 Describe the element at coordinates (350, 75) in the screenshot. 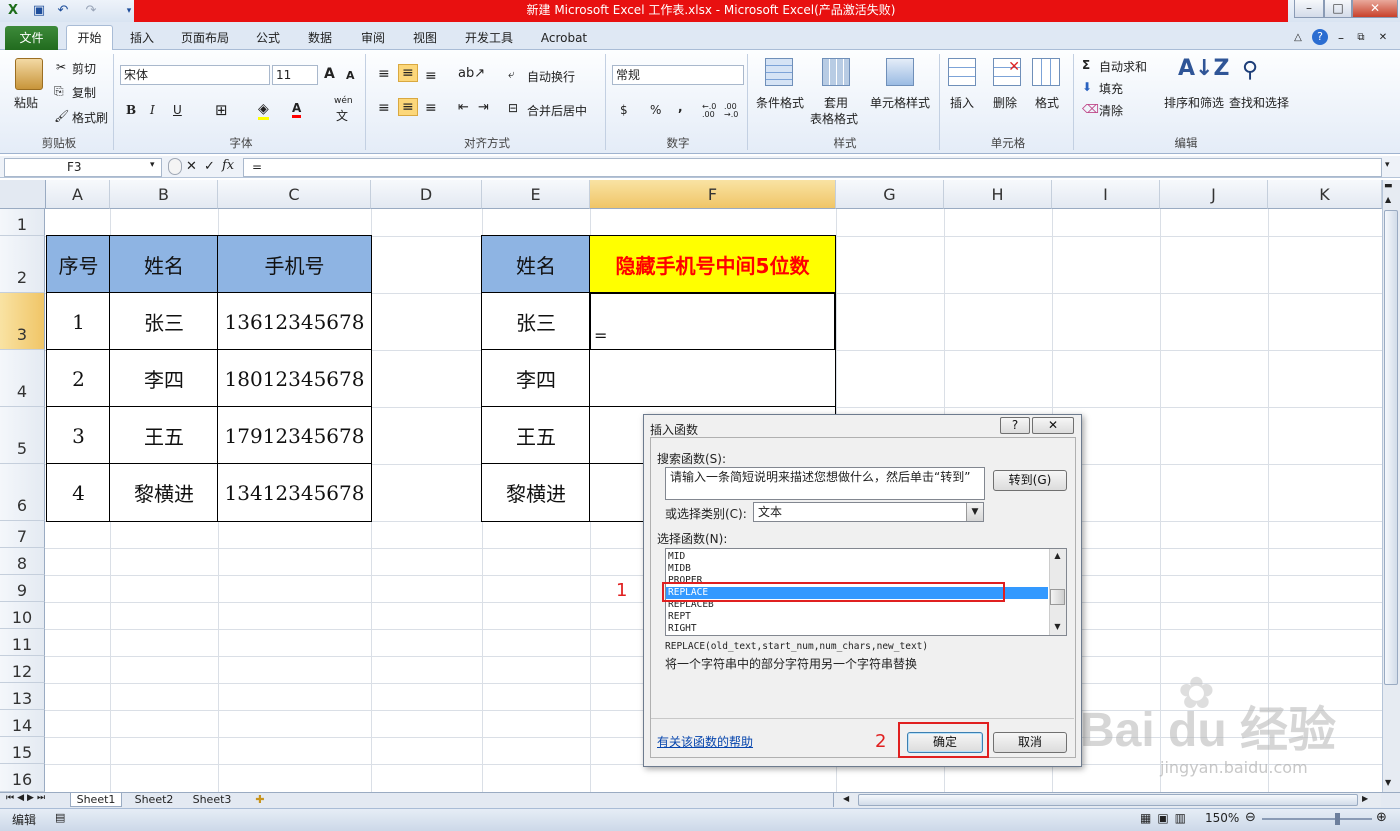

I see `shrink-font-button: A` at that location.